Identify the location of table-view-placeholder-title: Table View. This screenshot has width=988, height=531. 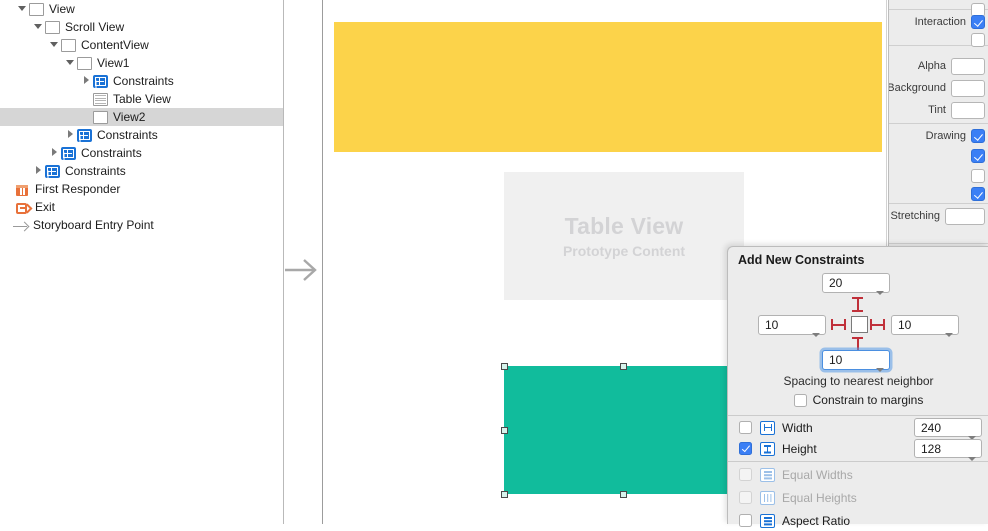
(624, 226).